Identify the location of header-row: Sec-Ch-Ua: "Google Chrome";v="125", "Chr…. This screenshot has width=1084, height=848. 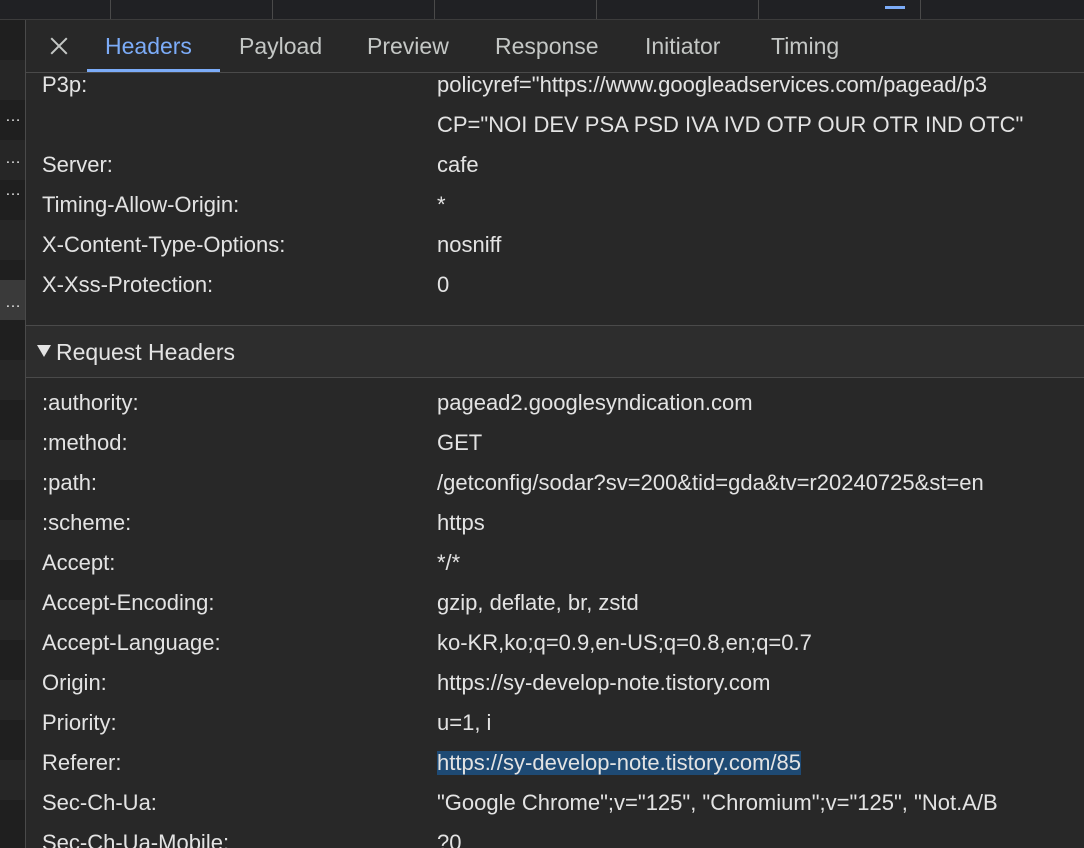
(555, 811).